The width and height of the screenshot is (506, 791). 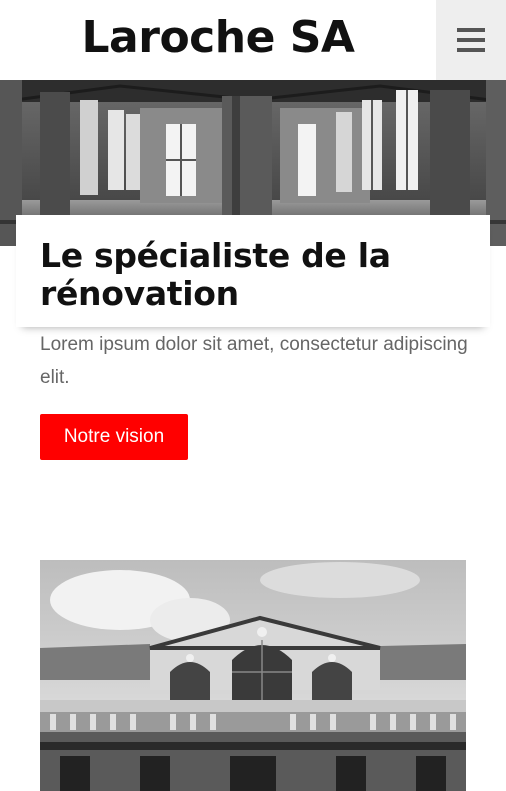 I want to click on menu-button, so click(x=471, y=40).